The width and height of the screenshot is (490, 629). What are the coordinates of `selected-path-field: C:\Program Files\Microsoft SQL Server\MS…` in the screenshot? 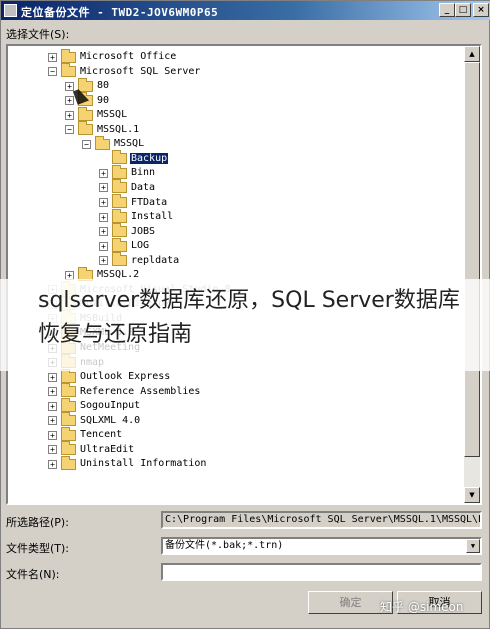 It's located at (321, 520).